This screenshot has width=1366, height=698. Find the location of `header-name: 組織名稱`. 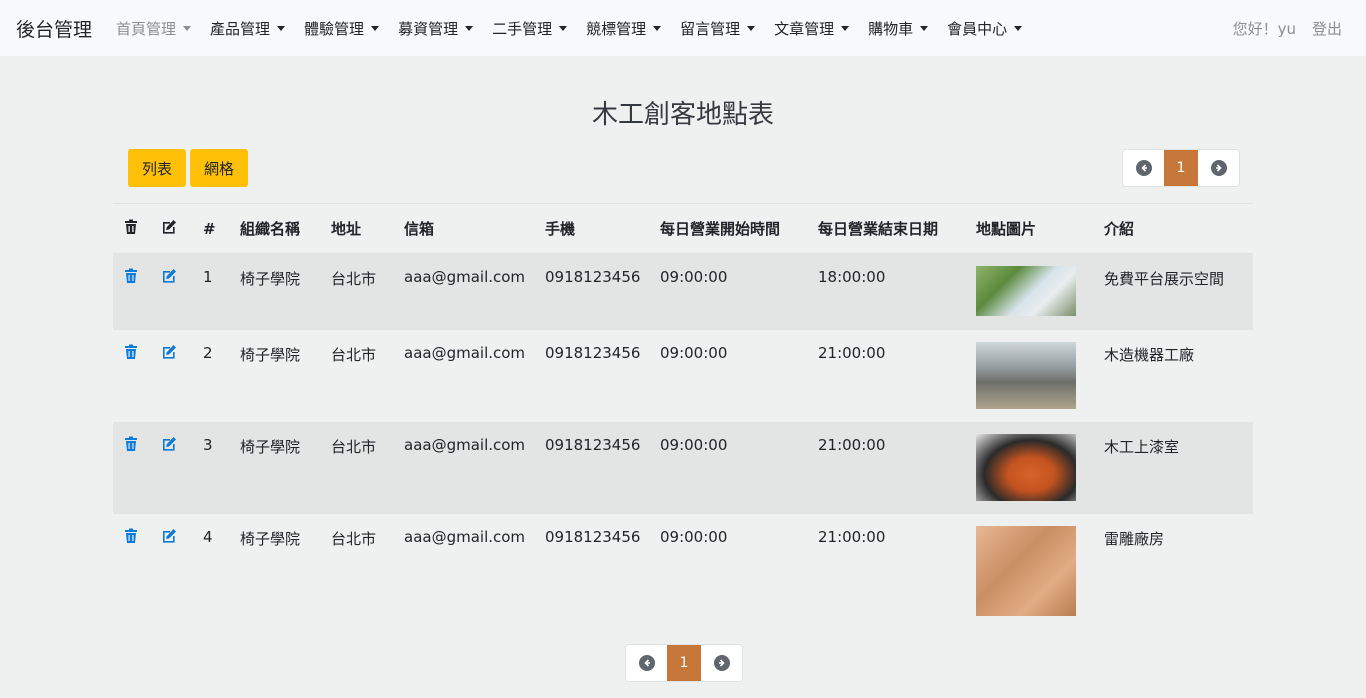

header-name: 組織名稱 is located at coordinates (277, 228).